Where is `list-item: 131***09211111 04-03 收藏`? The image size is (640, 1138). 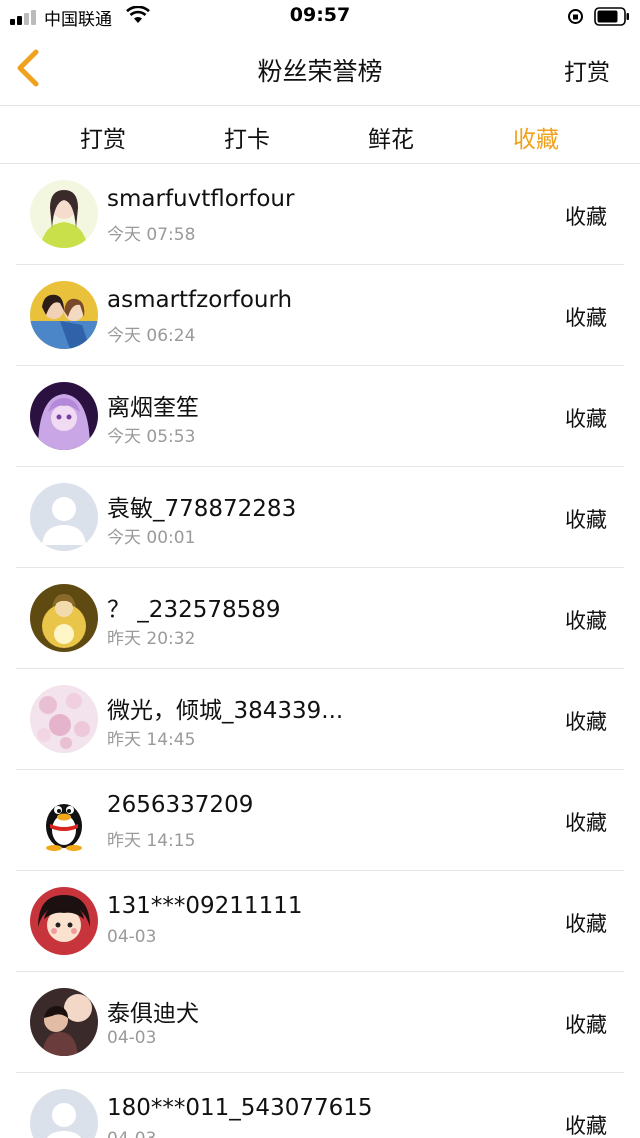 list-item: 131***09211111 04-03 收藏 is located at coordinates (320, 921).